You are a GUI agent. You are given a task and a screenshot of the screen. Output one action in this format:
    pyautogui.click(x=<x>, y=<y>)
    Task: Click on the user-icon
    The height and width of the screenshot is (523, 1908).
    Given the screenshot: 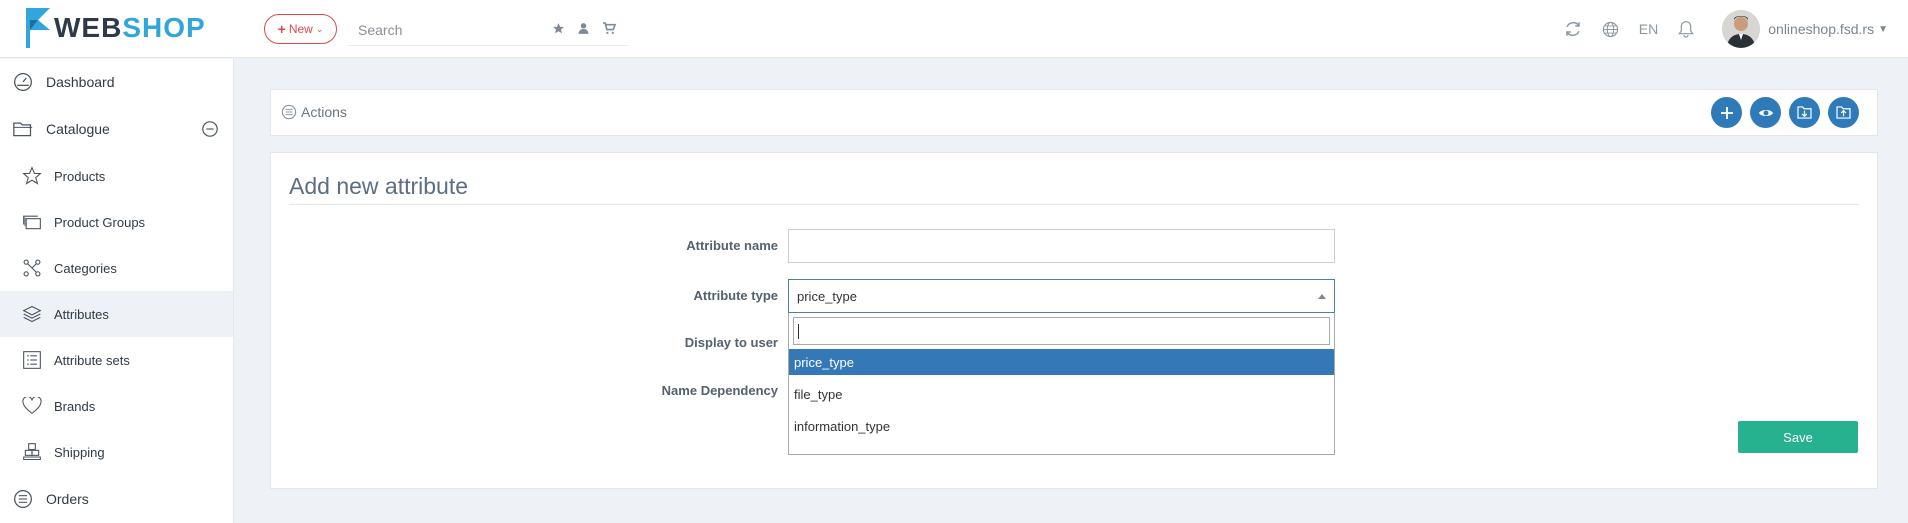 What is the action you would take?
    pyautogui.click(x=583, y=28)
    